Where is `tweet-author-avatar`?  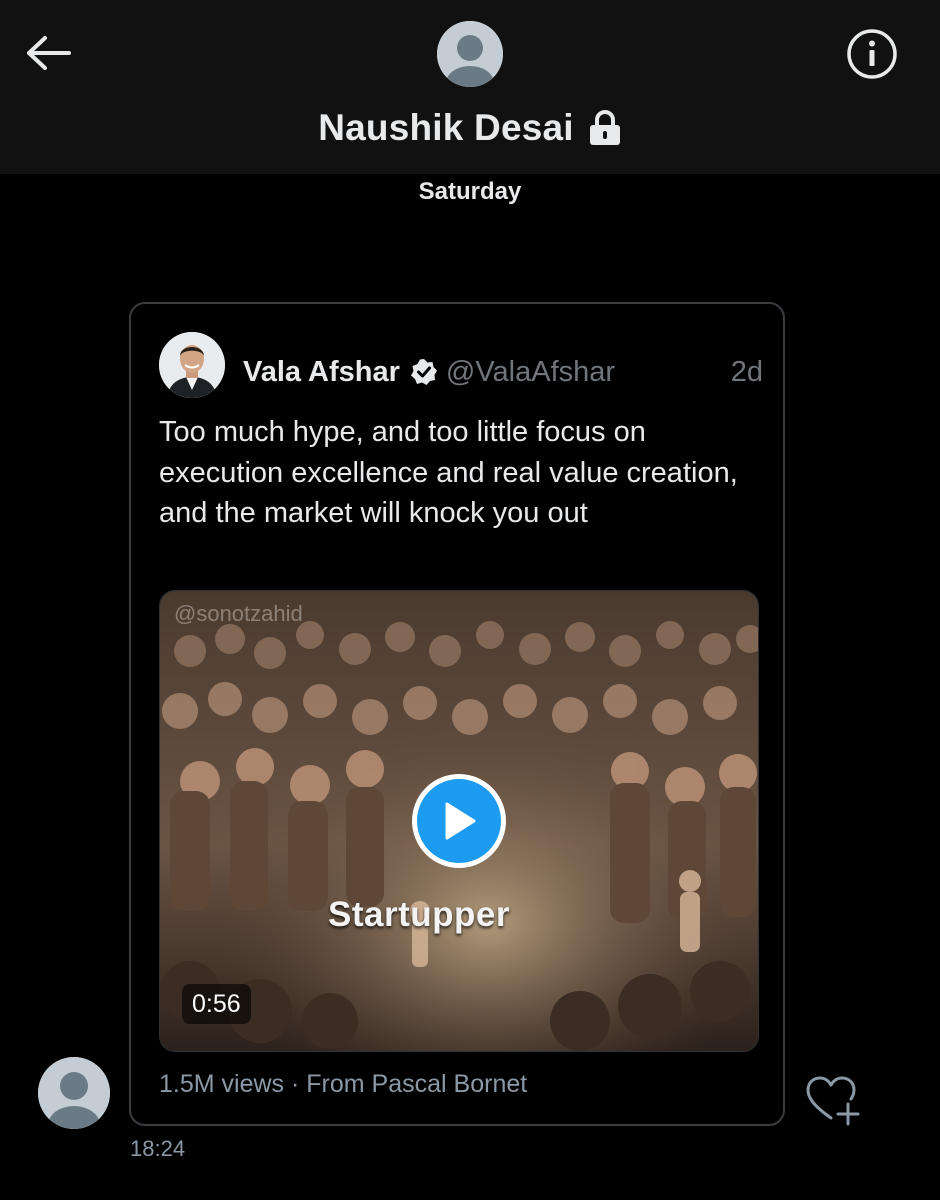 tweet-author-avatar is located at coordinates (192, 365).